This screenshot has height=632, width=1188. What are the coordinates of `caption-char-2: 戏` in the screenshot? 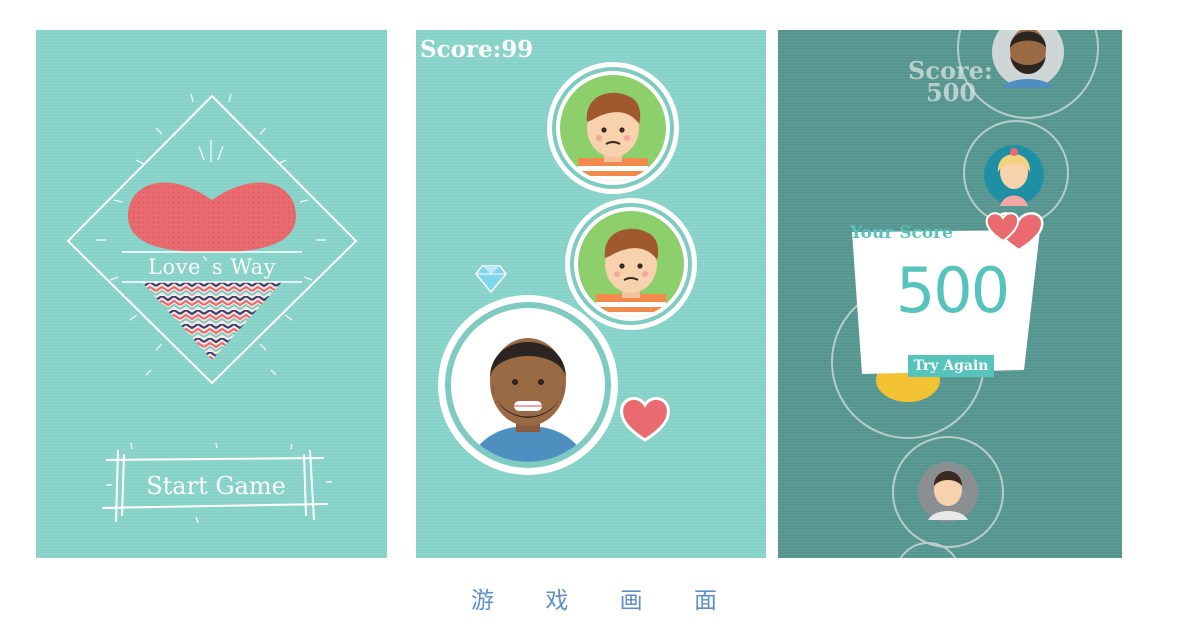 It's located at (557, 601).